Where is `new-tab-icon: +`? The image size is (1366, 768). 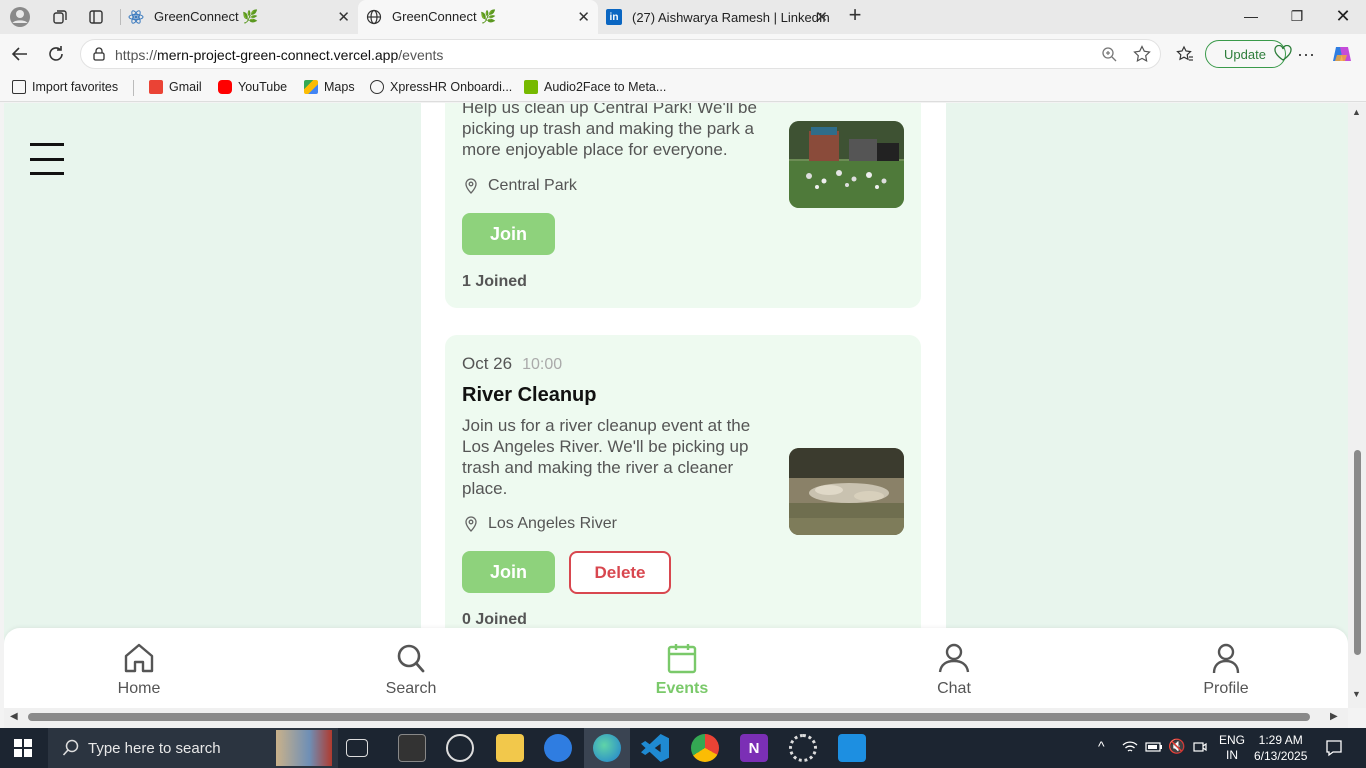 new-tab-icon: + is located at coordinates (855, 14).